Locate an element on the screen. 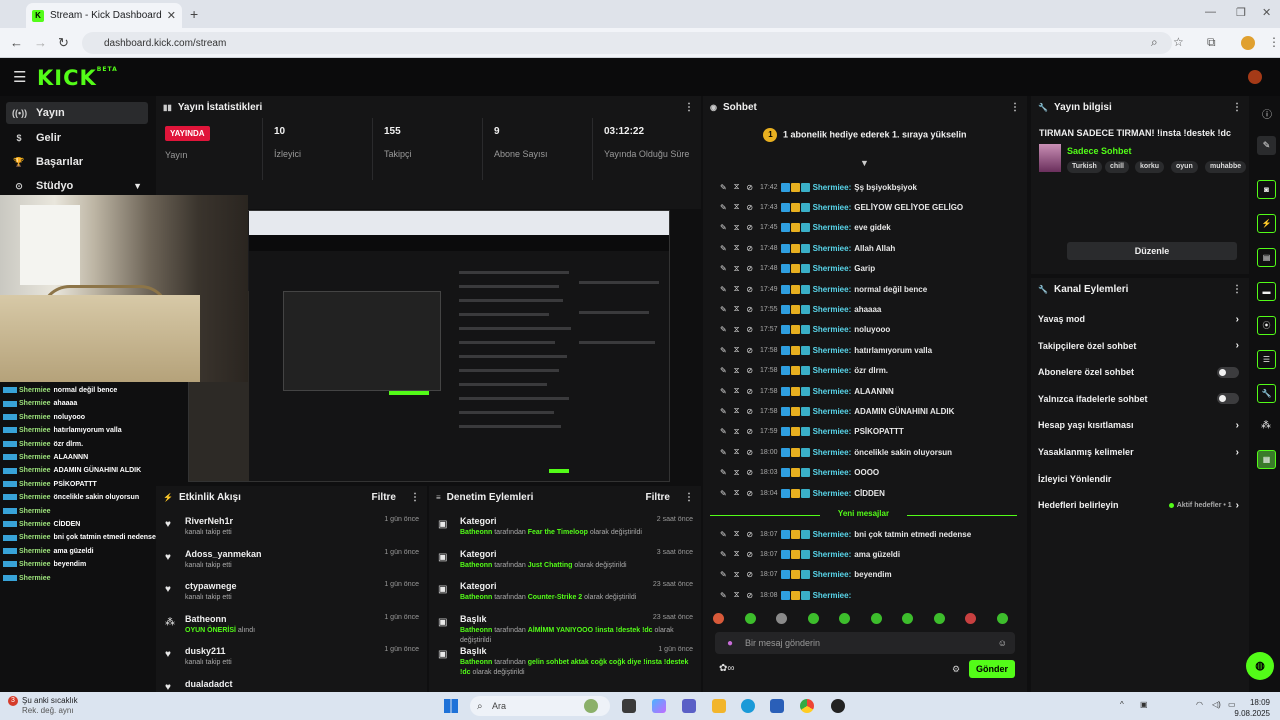 This screenshot has height=720, width=1280. chat-message: ✎ ⧖ ⊘ 18:08 Shermiee: is located at coordinates (787, 595).